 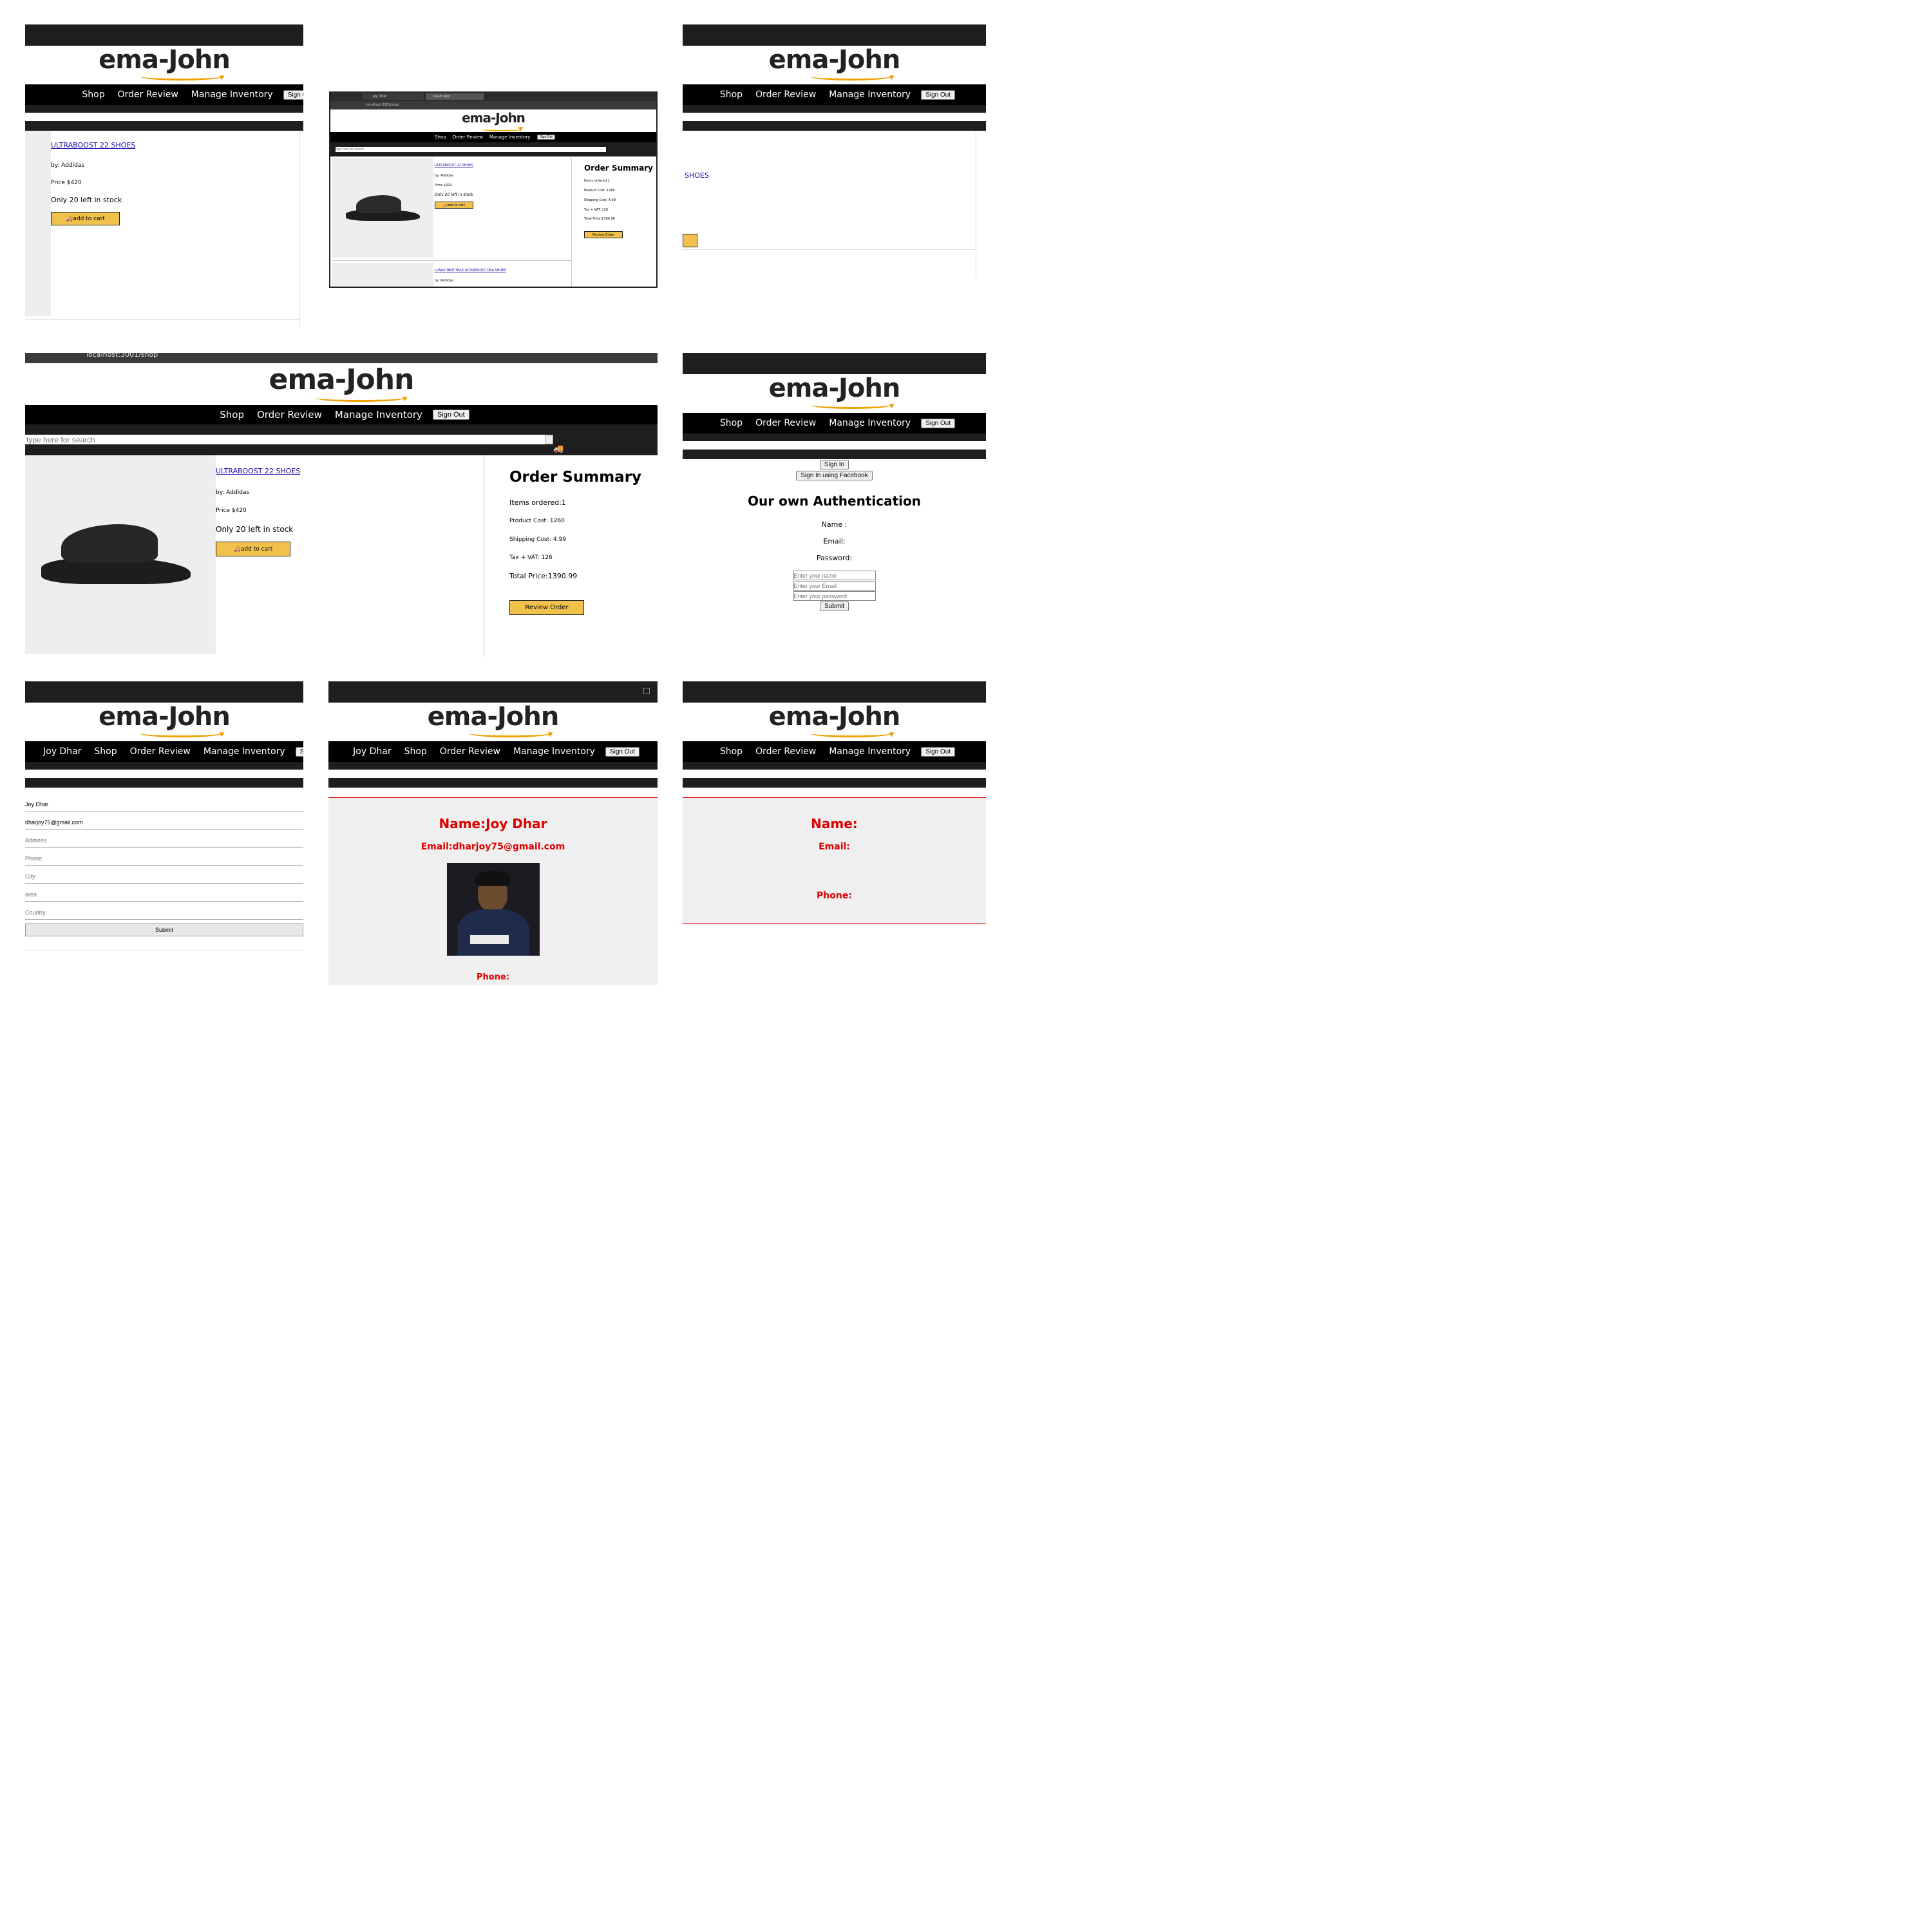 What do you see at coordinates (600, 200) in the screenshot?
I see `summary-shipping: Shipping Cost: 4.99` at bounding box center [600, 200].